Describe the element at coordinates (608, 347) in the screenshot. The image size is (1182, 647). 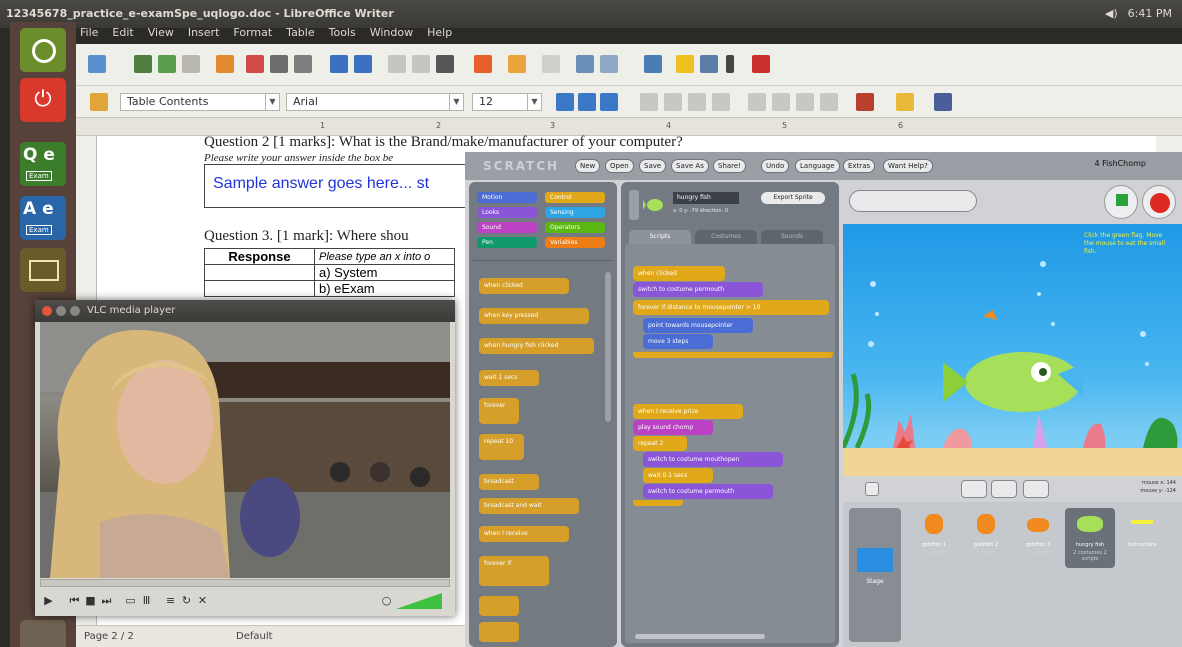
I see `palette-scrollbar` at that location.